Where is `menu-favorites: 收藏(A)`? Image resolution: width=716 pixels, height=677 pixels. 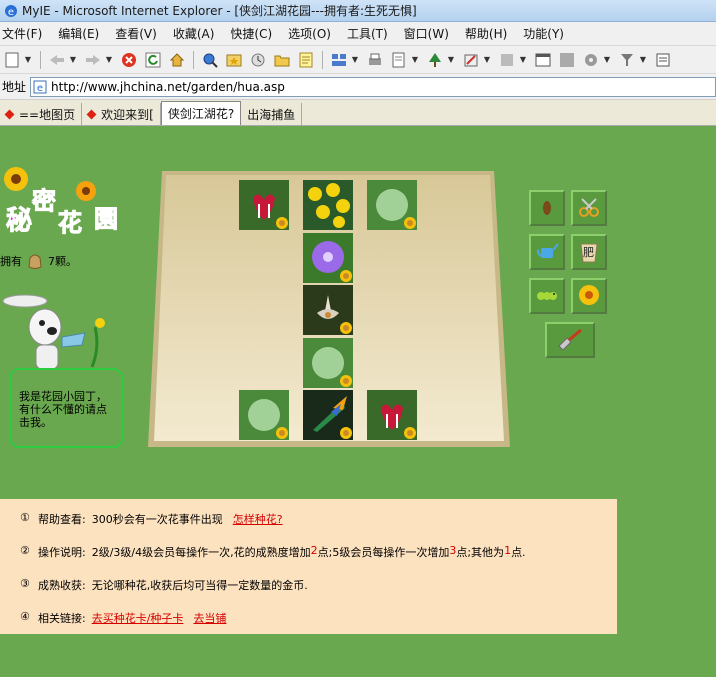
menu-favorites: 收藏(A) is located at coordinates (196, 33).